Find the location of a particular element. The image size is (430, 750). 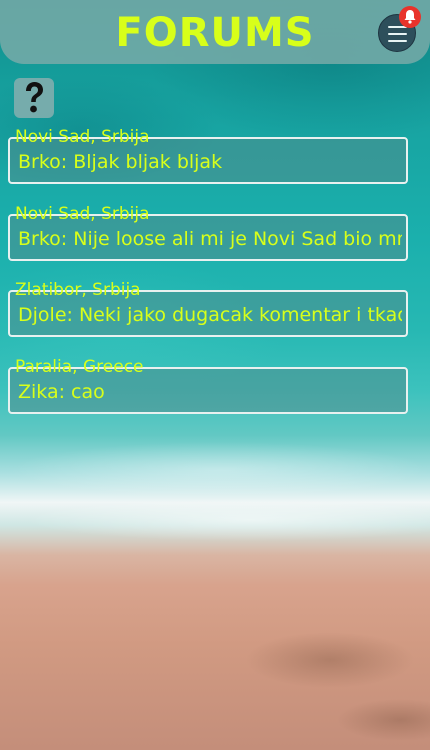

forum-item: Paralia, Greece Zika: cao is located at coordinates (208, 386).